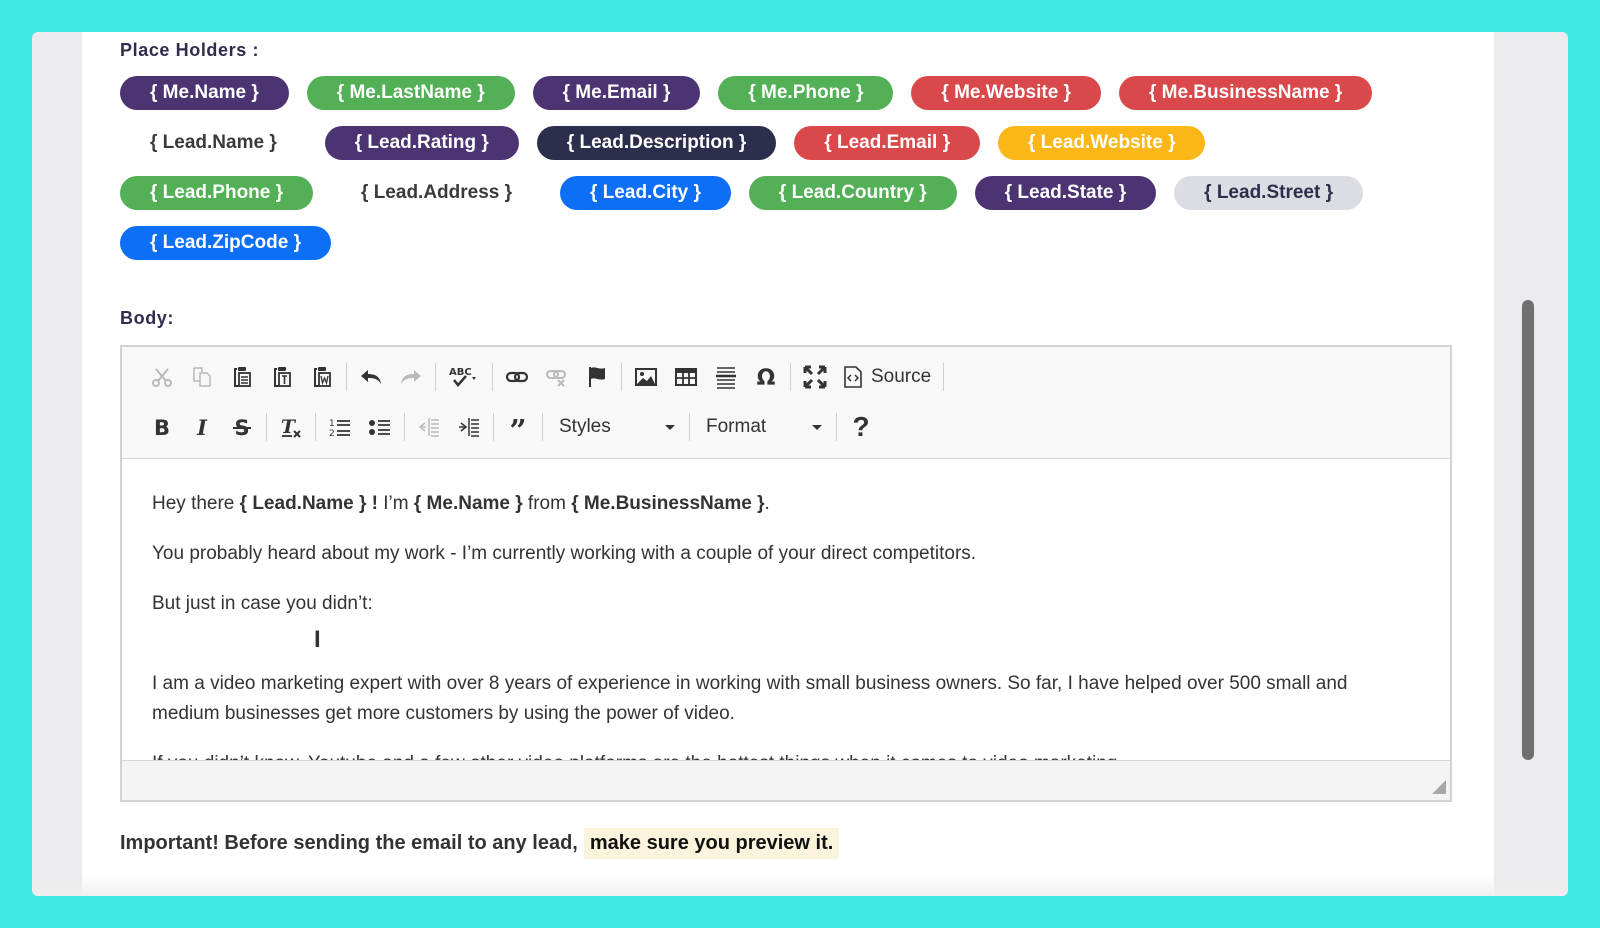  What do you see at coordinates (852, 193) in the screenshot?
I see `placeholder-chip: { Lead.Country }` at bounding box center [852, 193].